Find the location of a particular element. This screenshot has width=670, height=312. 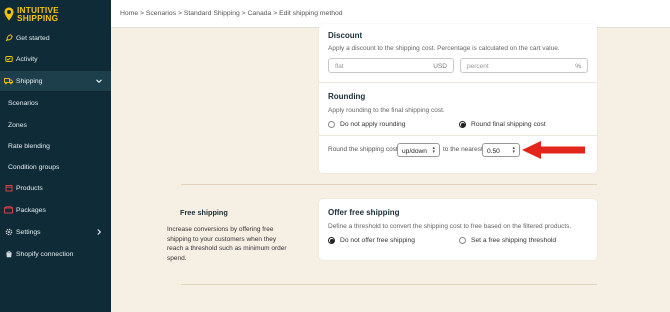

sidebar-item-condition-groups: Condition groups is located at coordinates (55, 167).